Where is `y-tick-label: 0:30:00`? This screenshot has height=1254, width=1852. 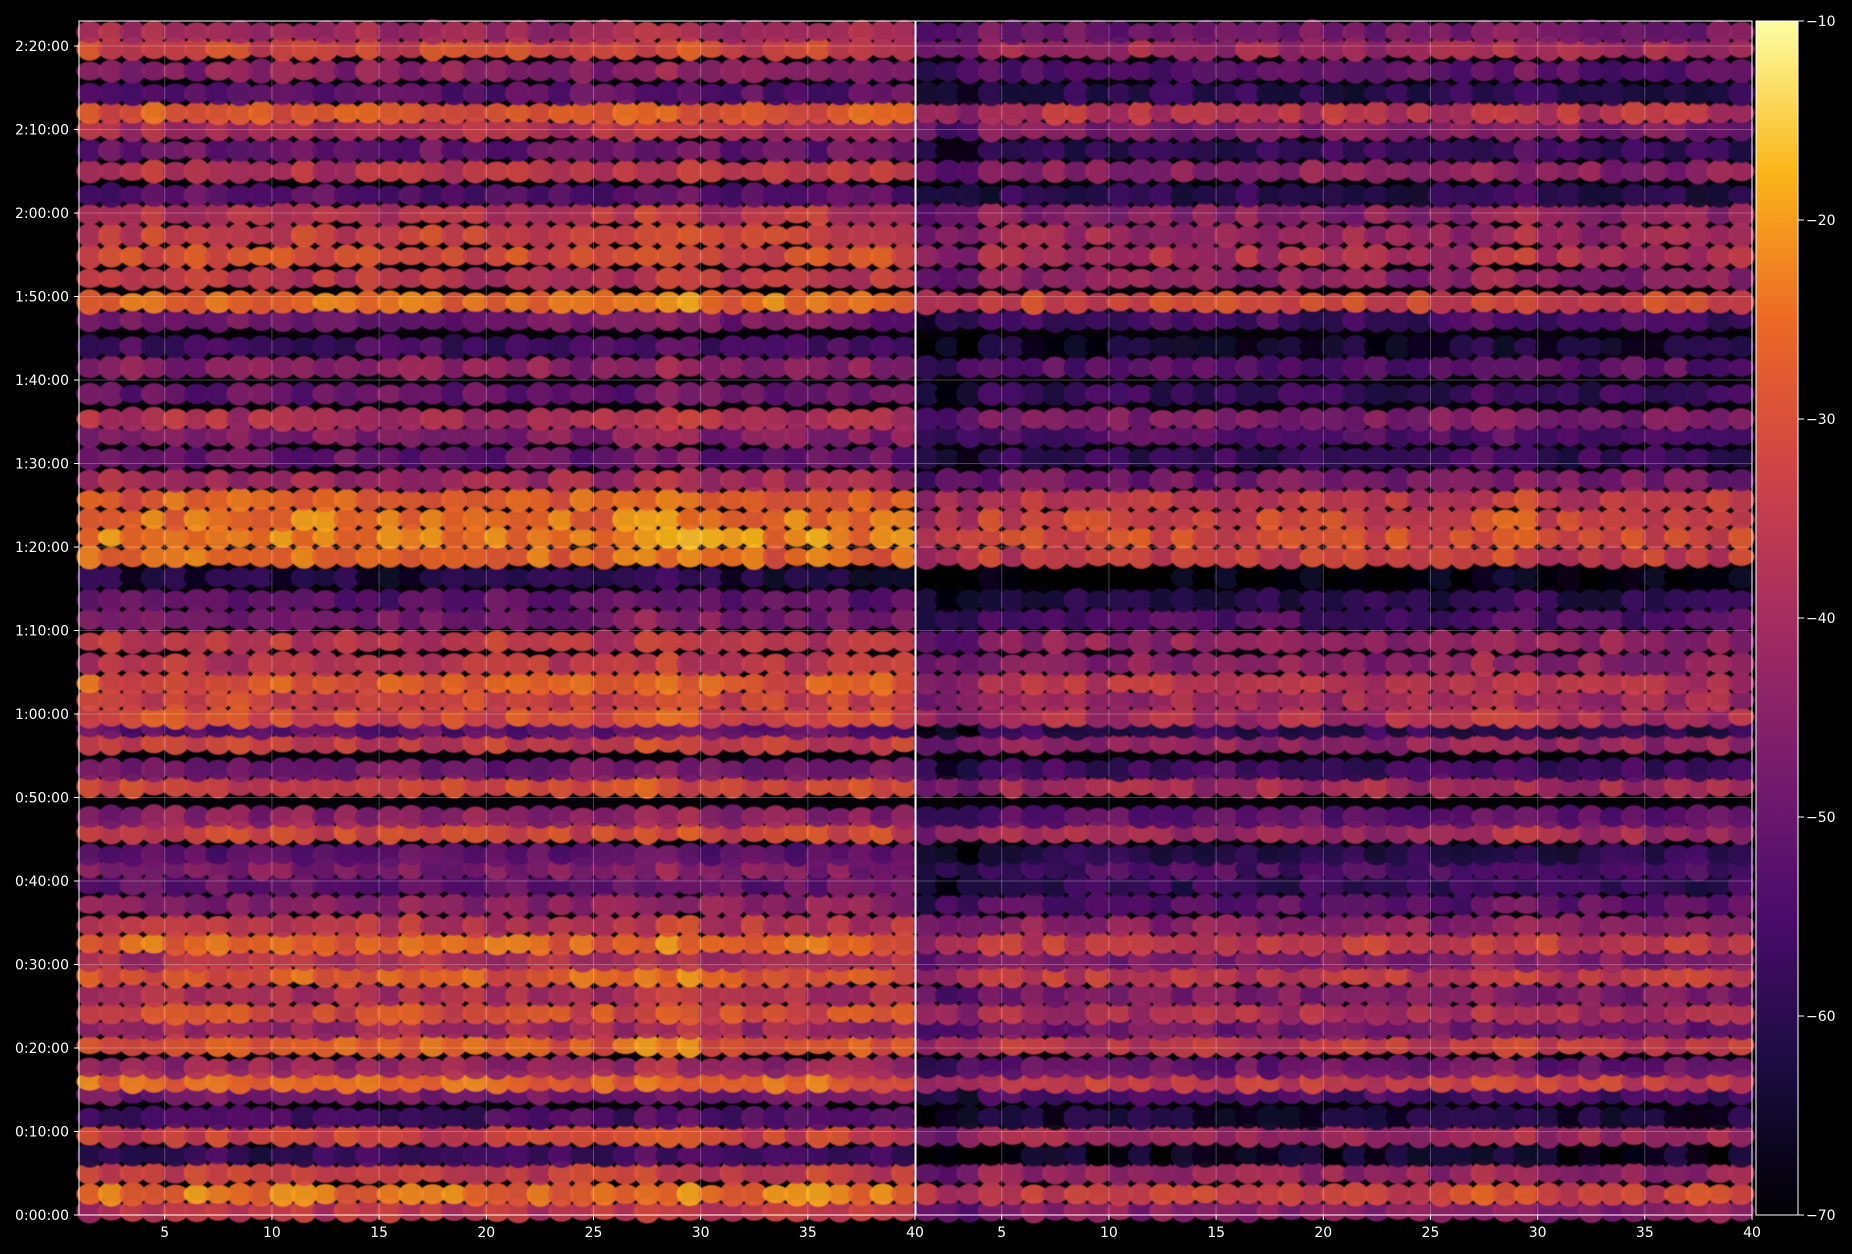
y-tick-label: 0:30:00 is located at coordinates (42, 966).